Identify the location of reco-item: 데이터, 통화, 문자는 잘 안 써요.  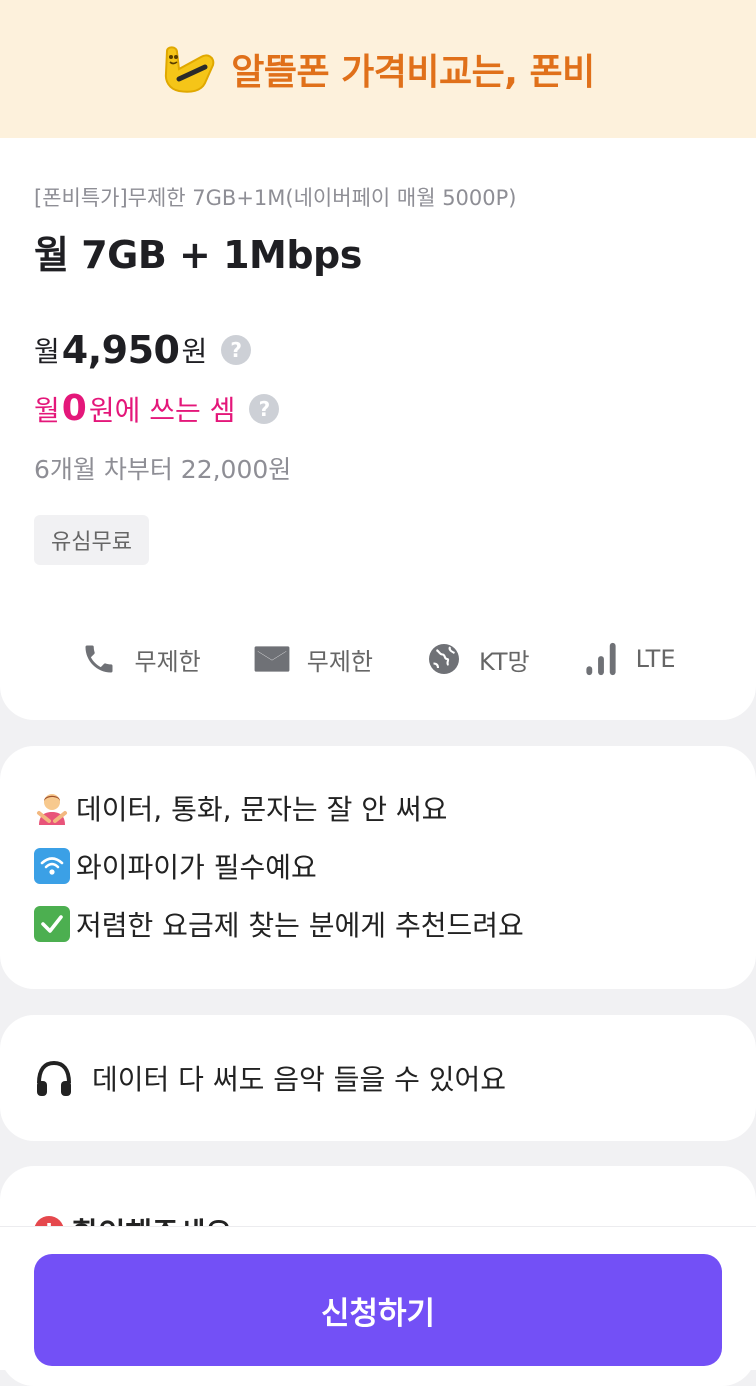
(240, 808).